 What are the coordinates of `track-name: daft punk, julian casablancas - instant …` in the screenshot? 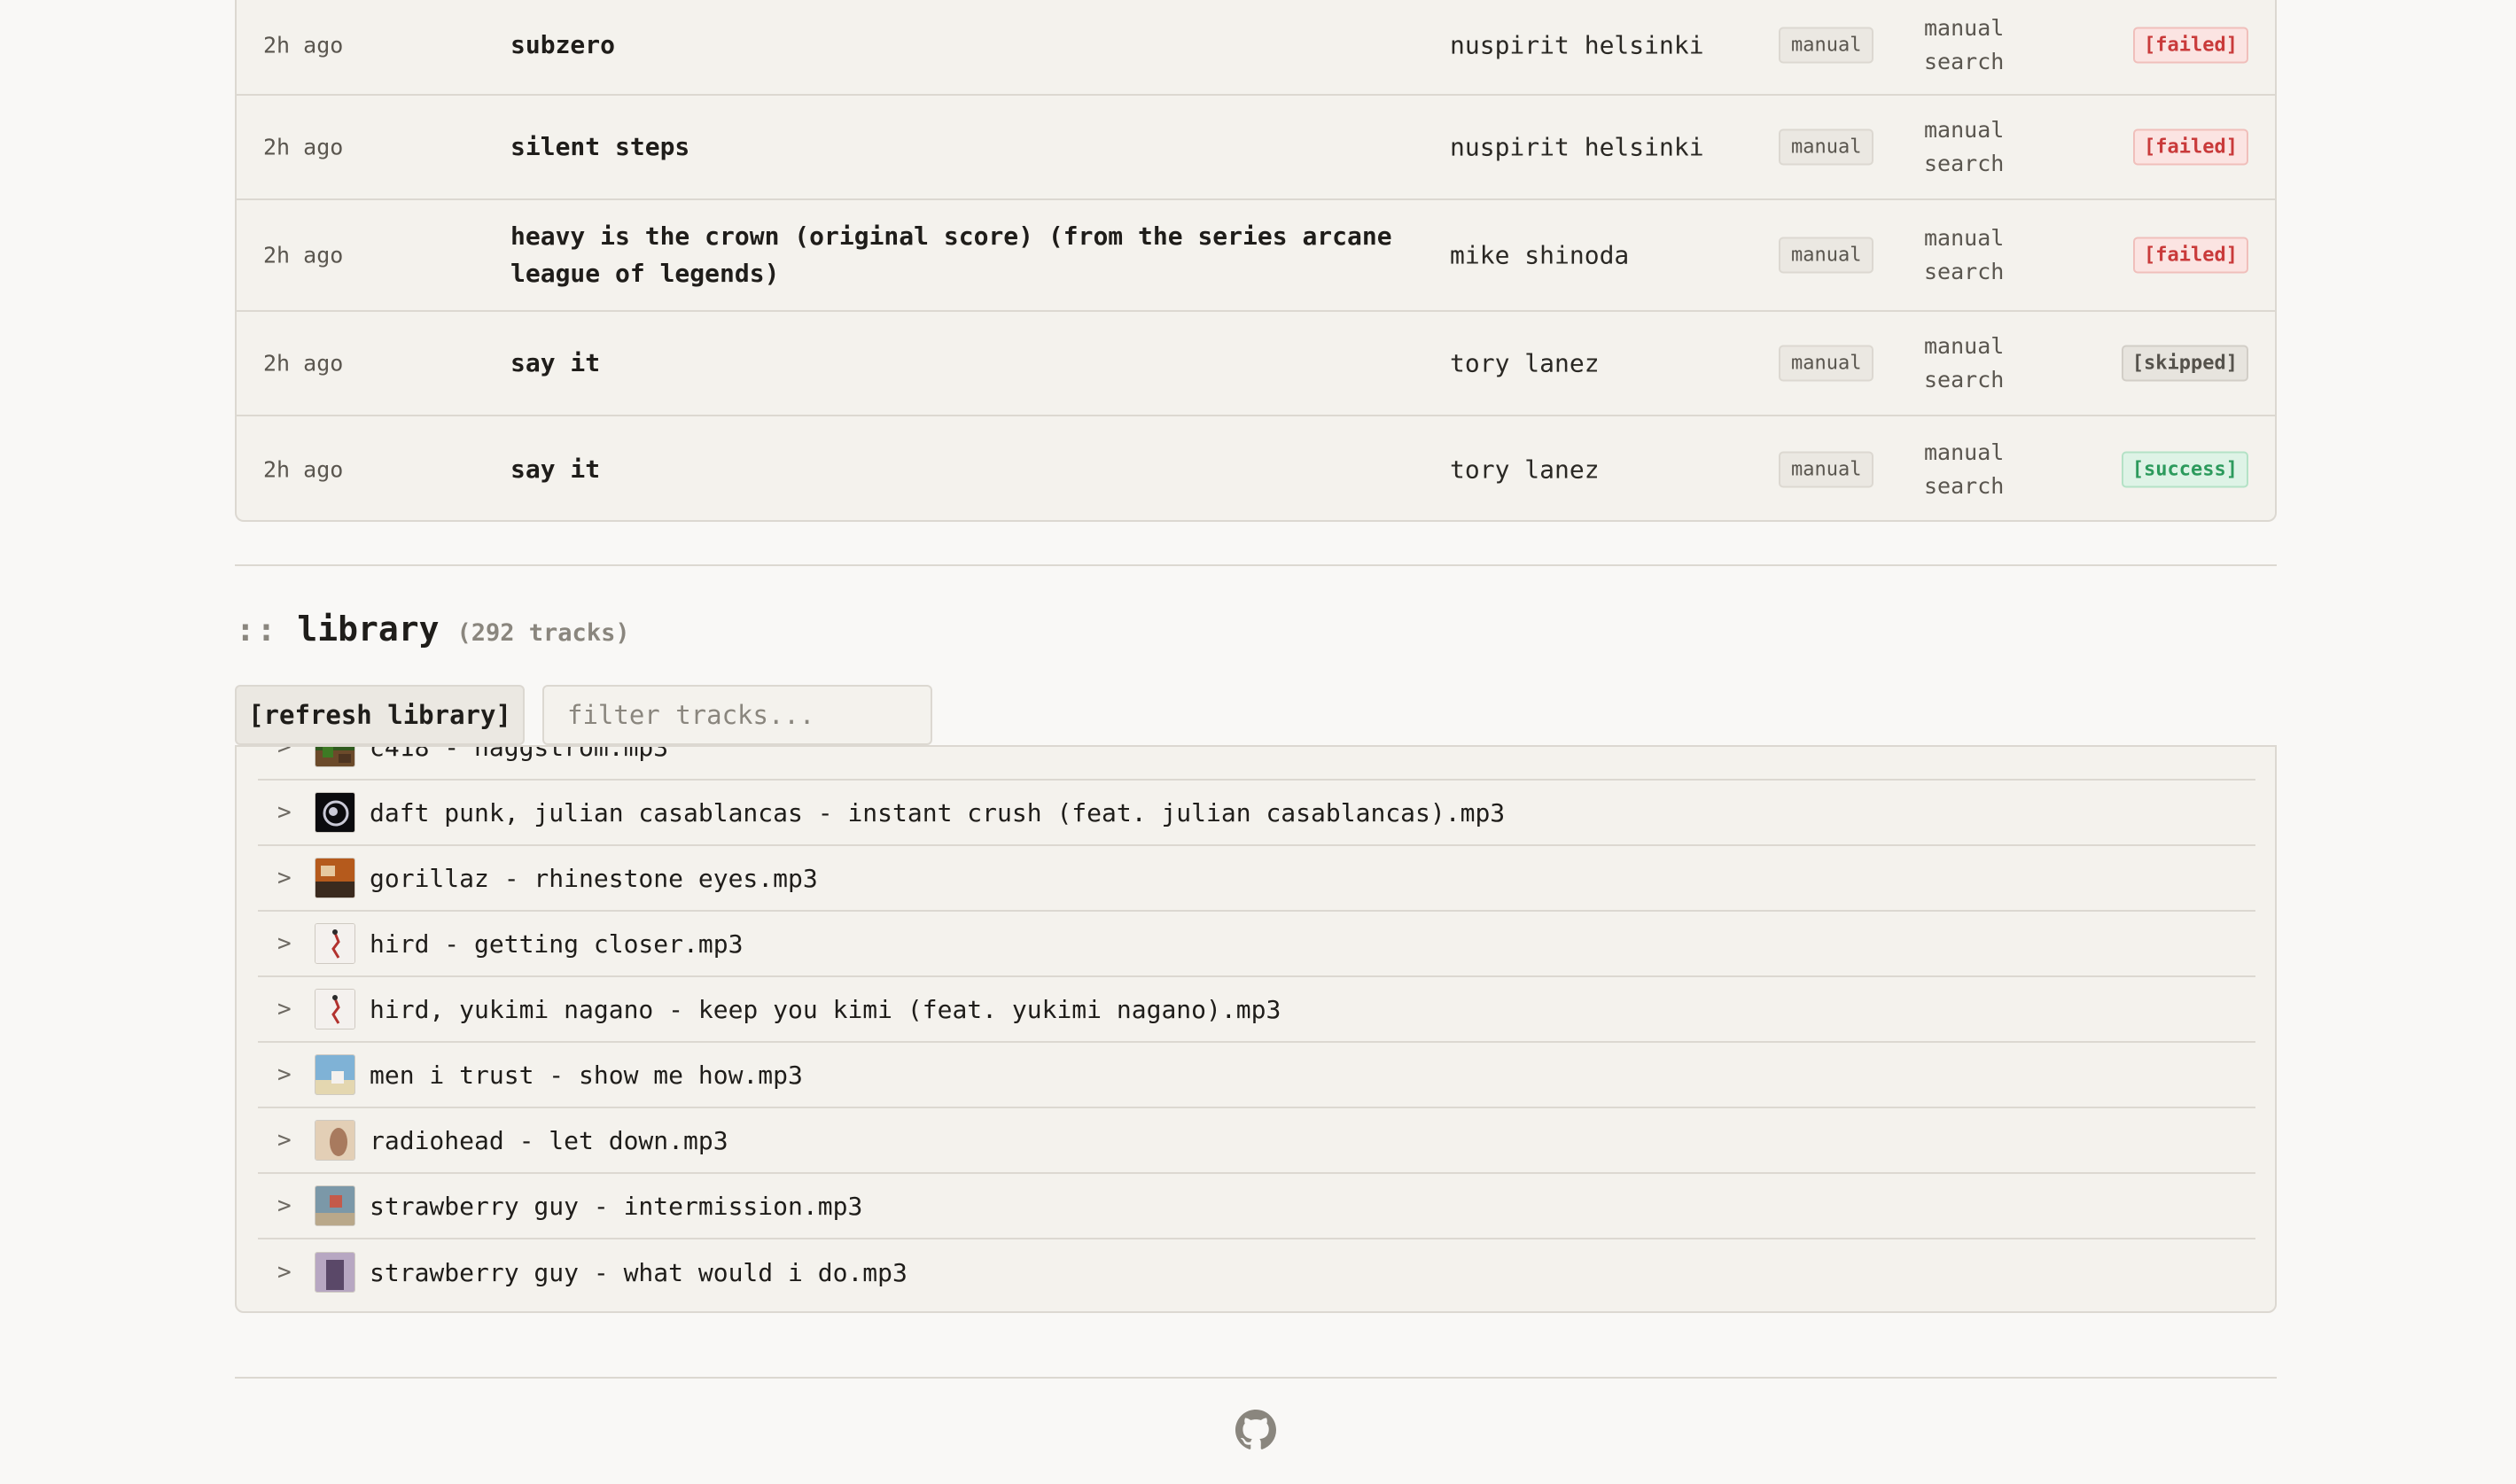 It's located at (938, 812).